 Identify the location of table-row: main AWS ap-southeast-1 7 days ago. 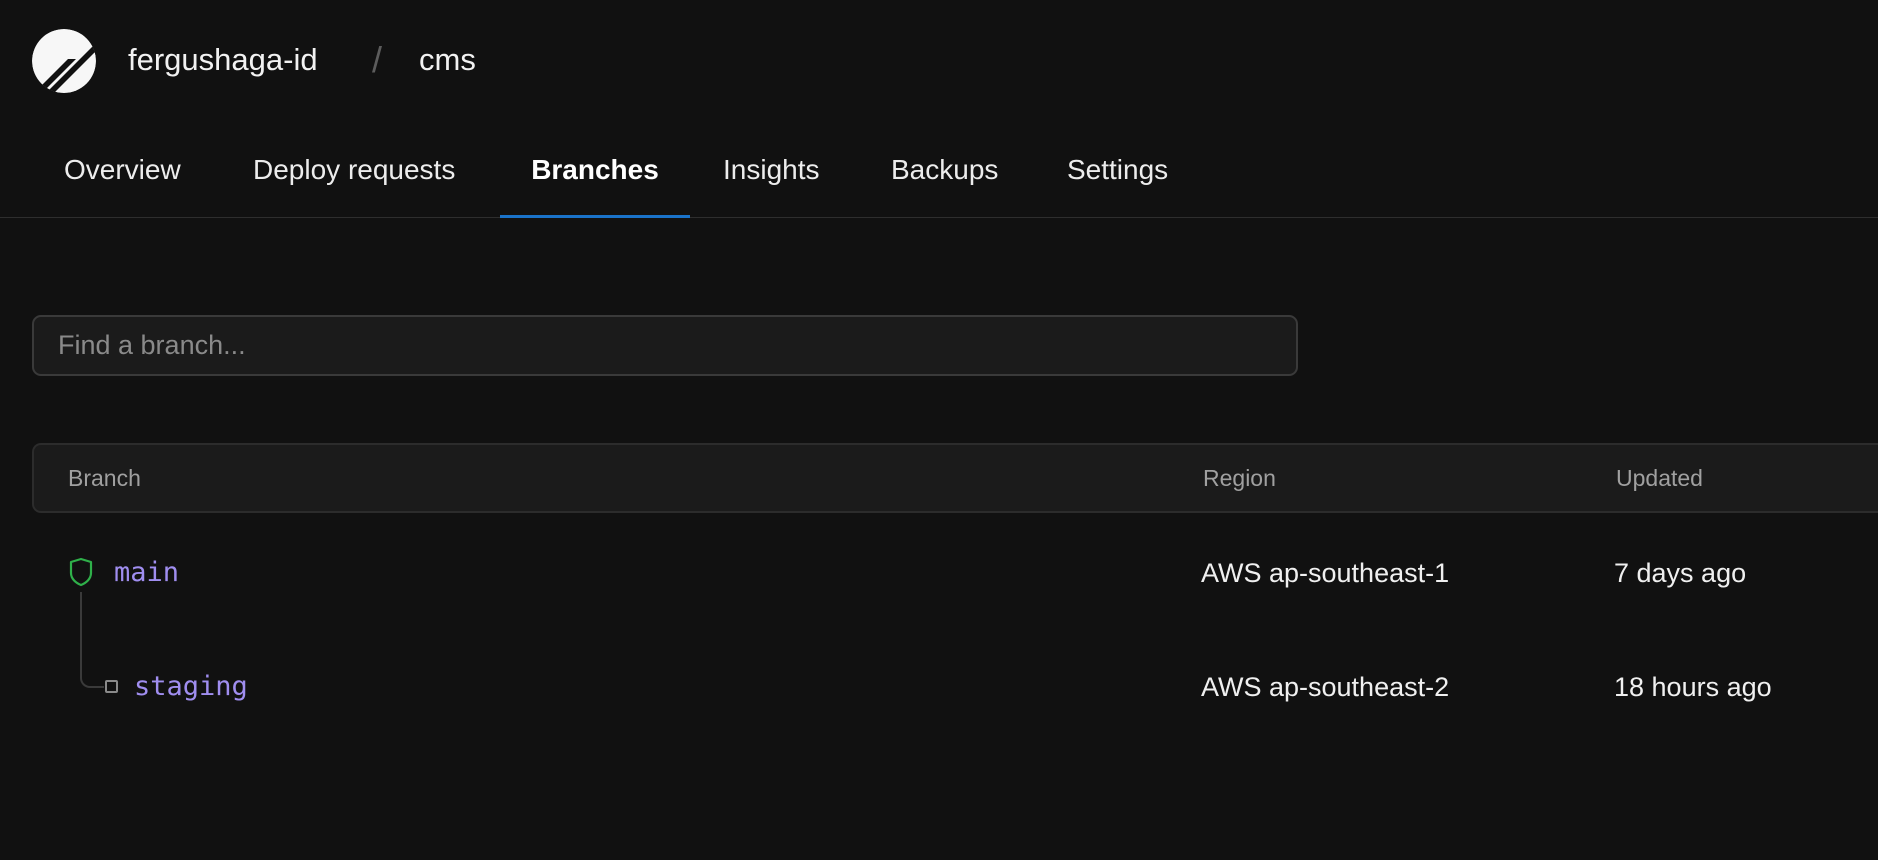
(939, 573).